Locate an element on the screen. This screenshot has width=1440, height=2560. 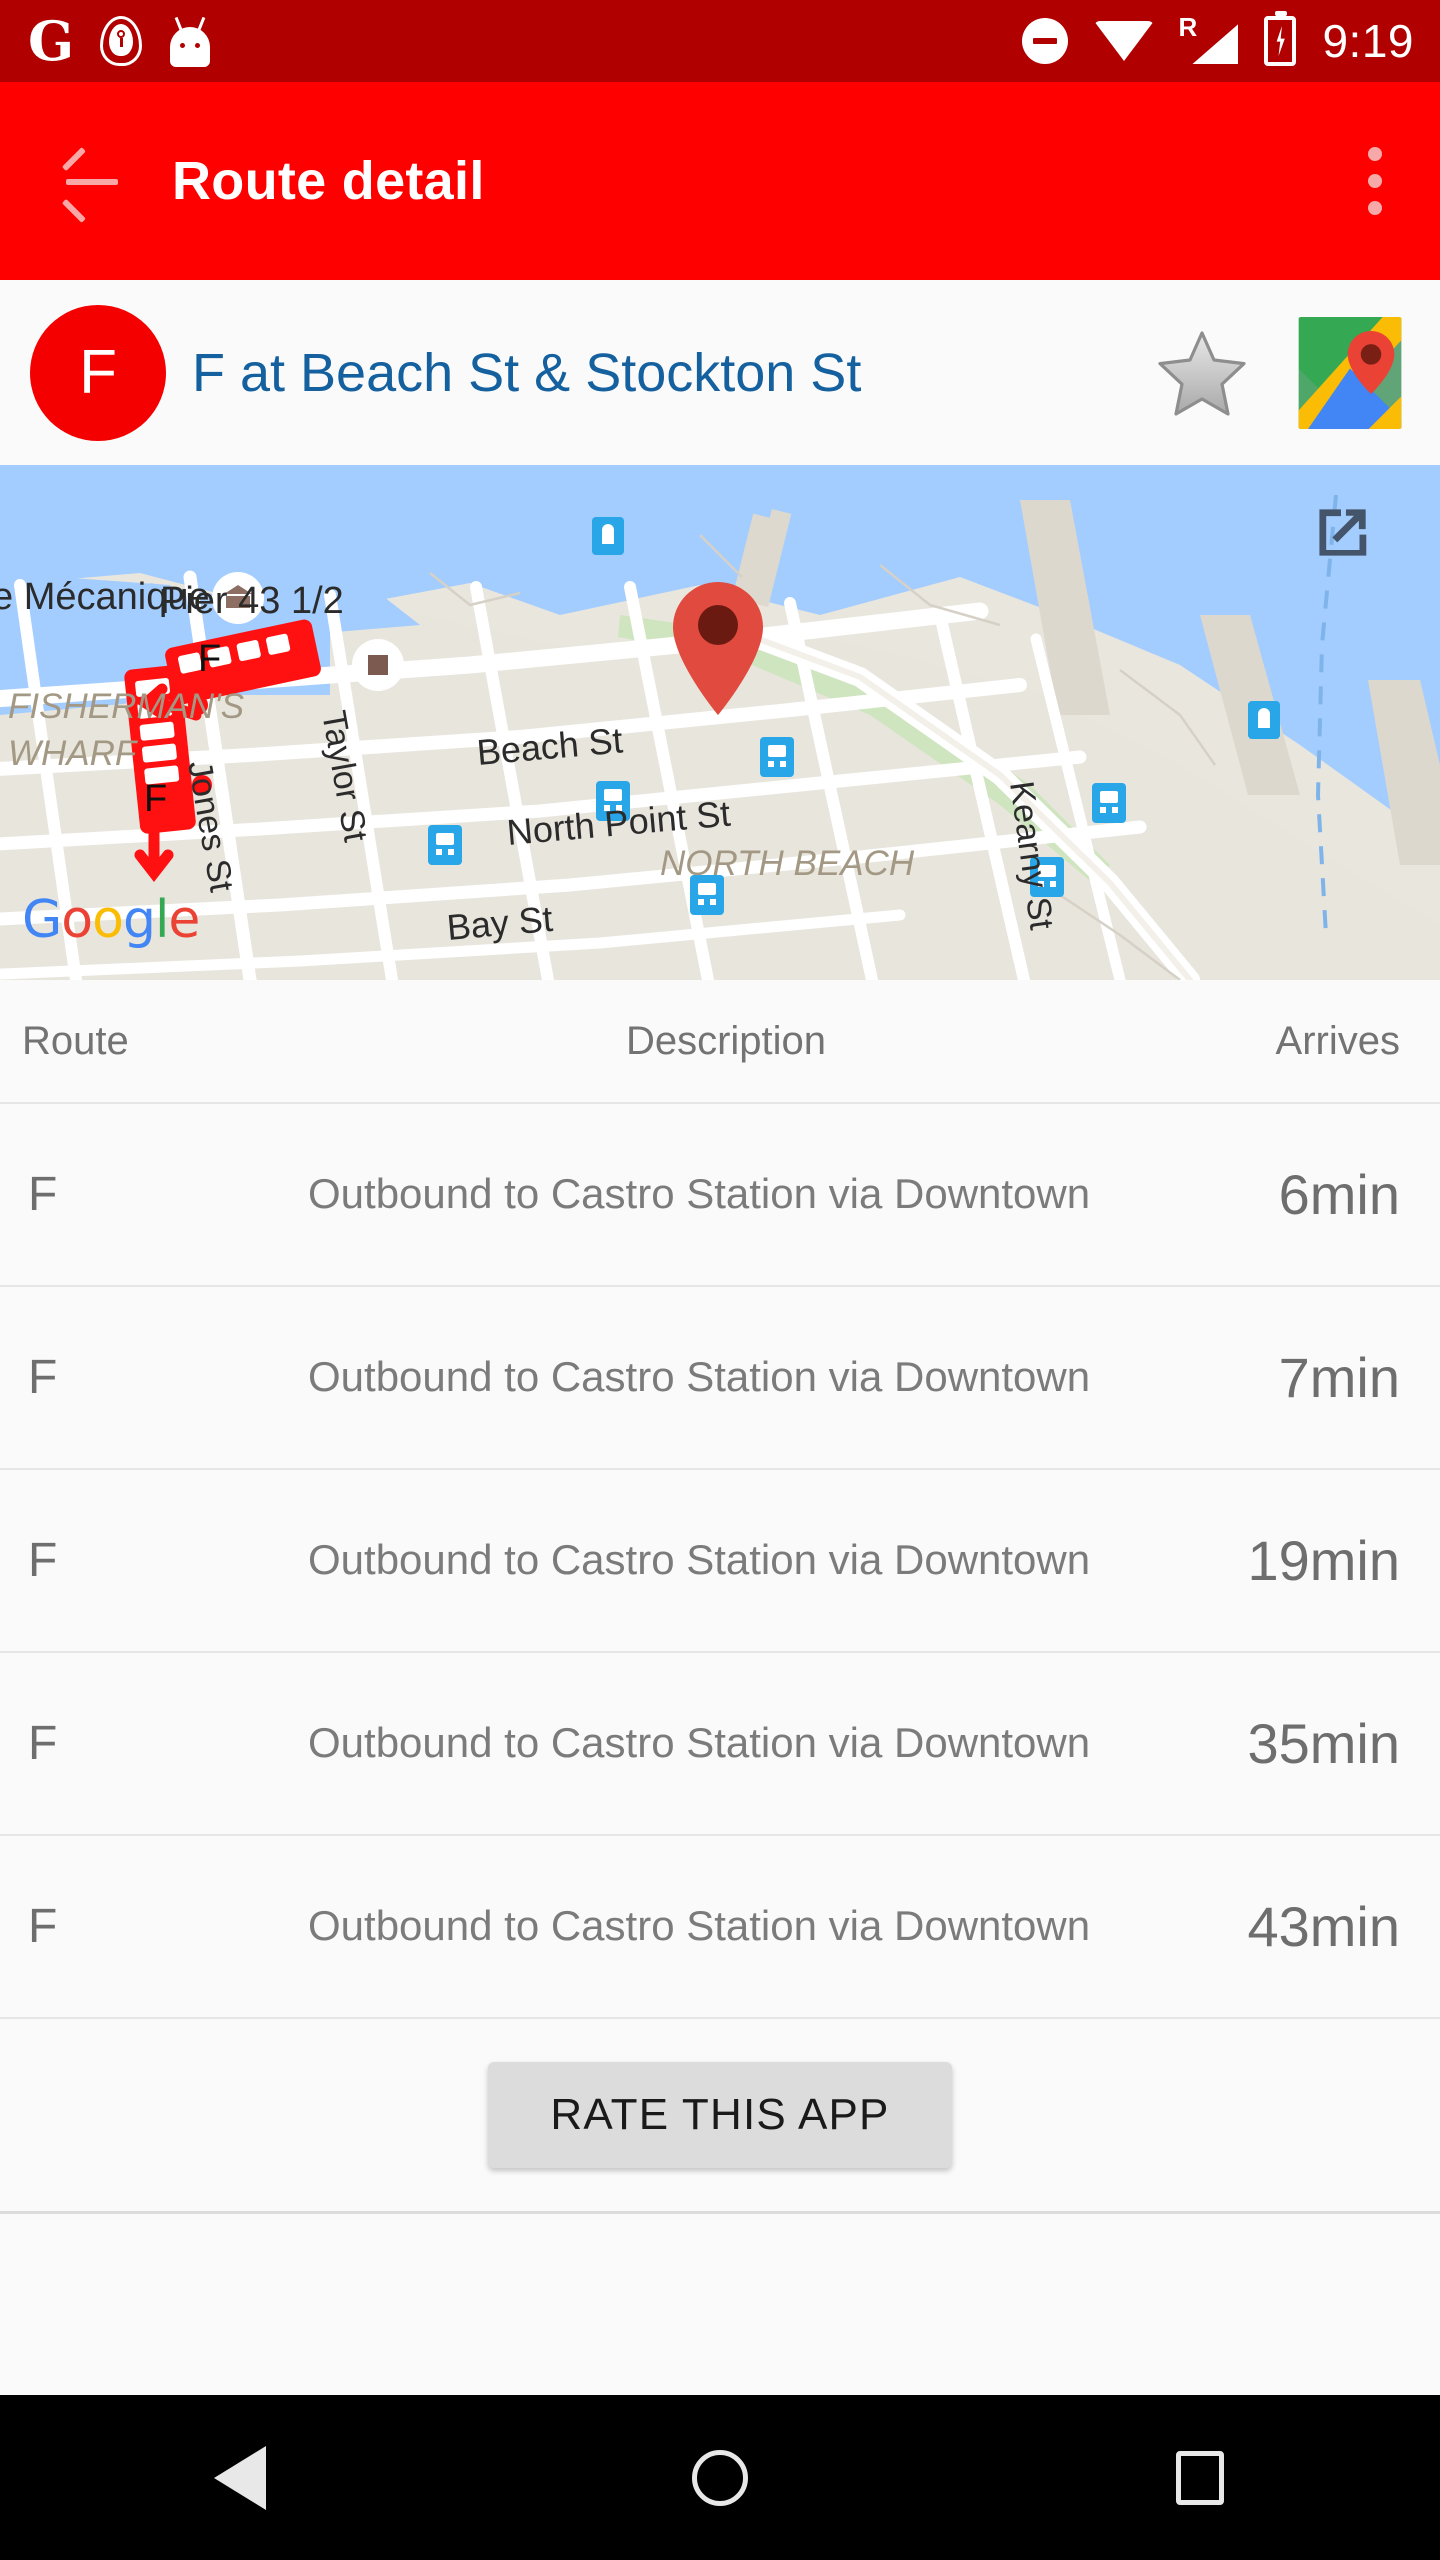
shield-vpn-icon is located at coordinates (121, 41).